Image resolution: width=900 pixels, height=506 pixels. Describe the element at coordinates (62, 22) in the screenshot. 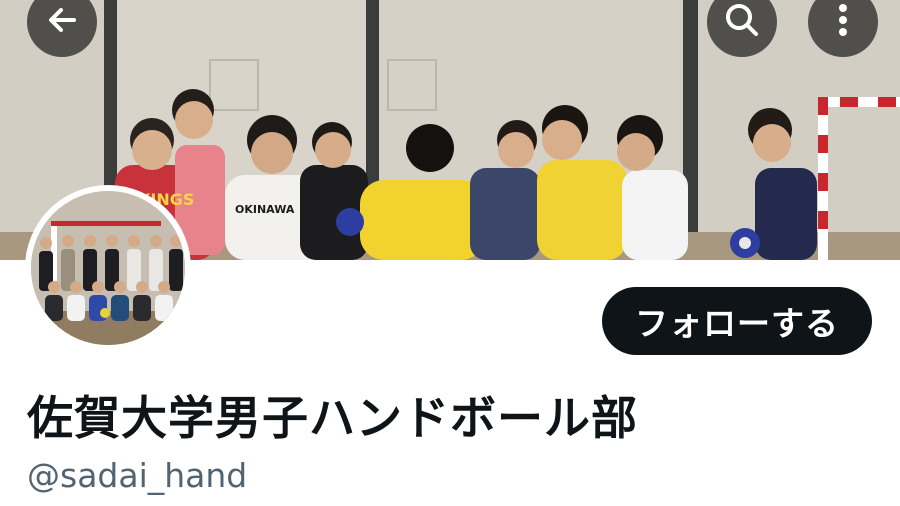

I see `arrow-left-icon` at that location.